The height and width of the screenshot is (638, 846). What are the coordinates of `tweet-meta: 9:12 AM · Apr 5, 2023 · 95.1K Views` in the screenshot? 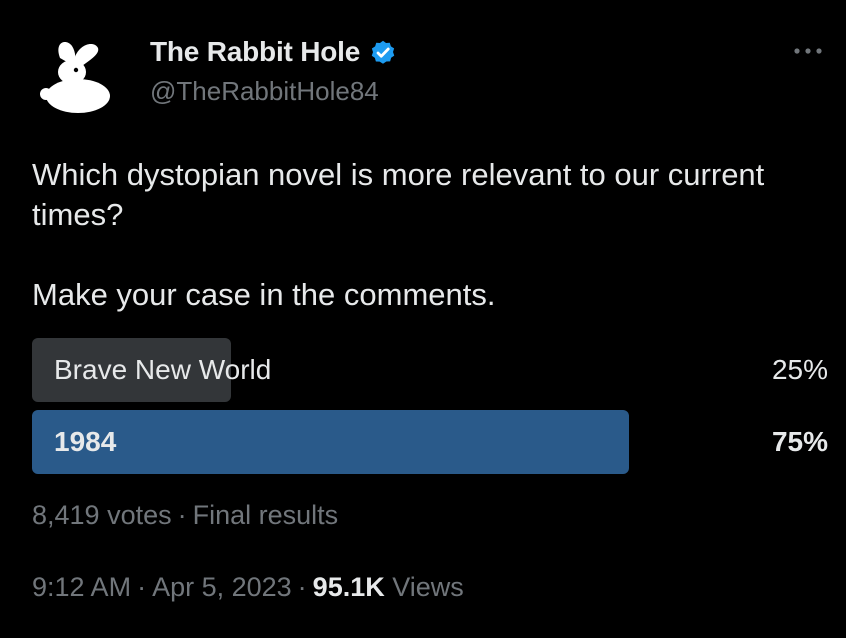 It's located at (248, 587).